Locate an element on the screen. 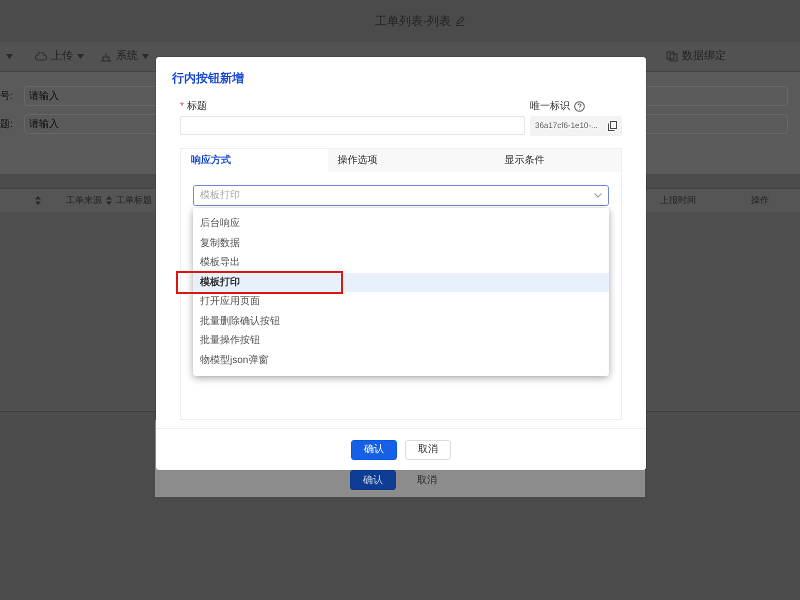  tab: 显示条件 is located at coordinates (547, 160).